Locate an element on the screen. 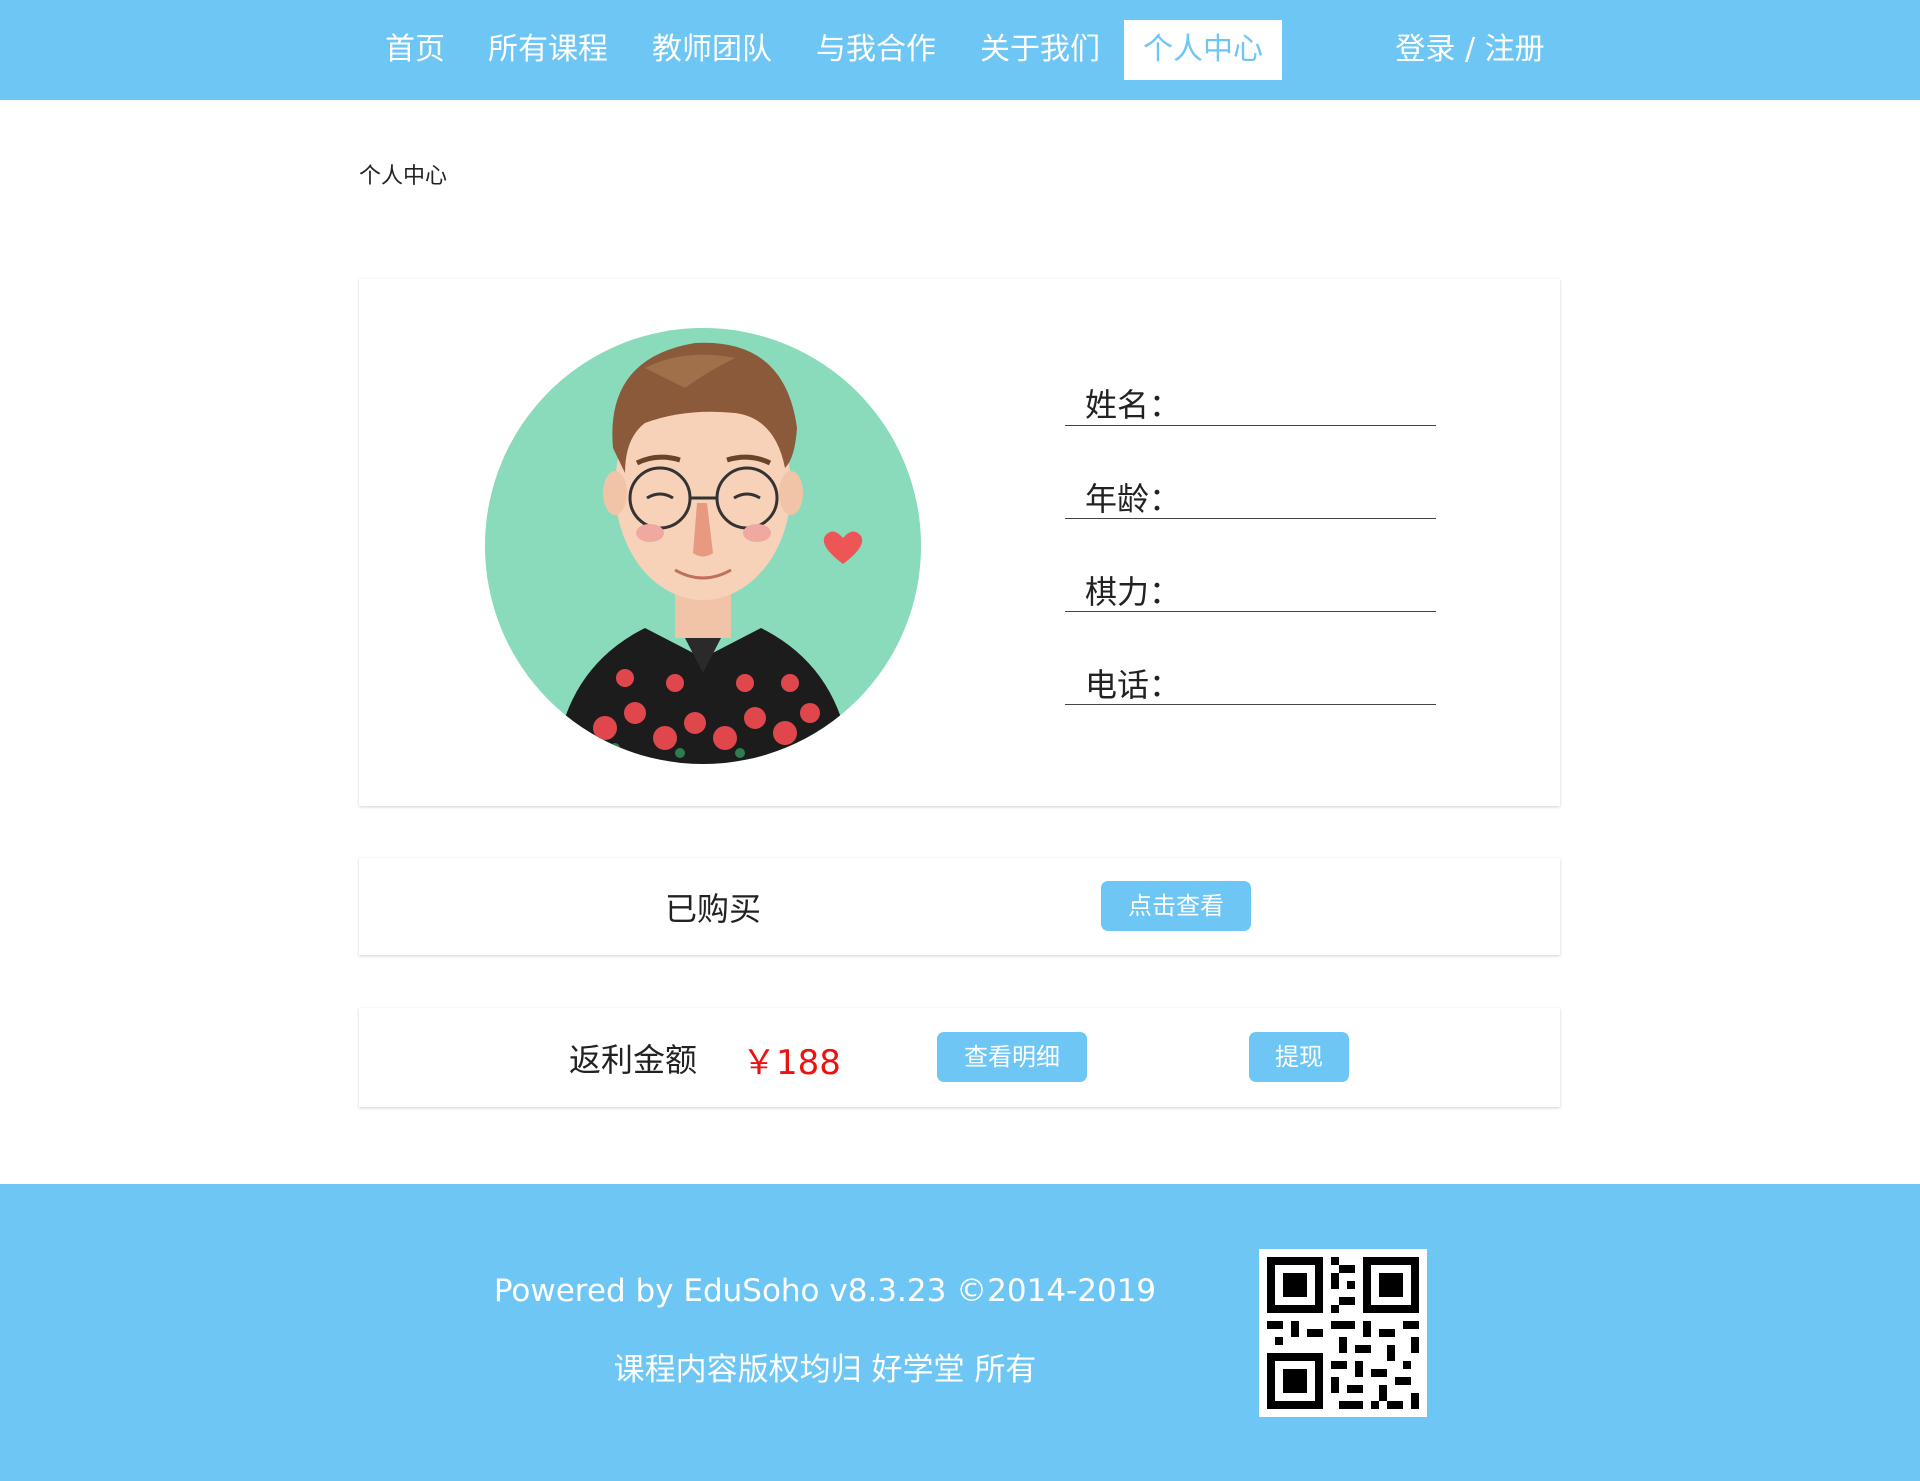  age-label: 年龄： is located at coordinates (1133, 499).